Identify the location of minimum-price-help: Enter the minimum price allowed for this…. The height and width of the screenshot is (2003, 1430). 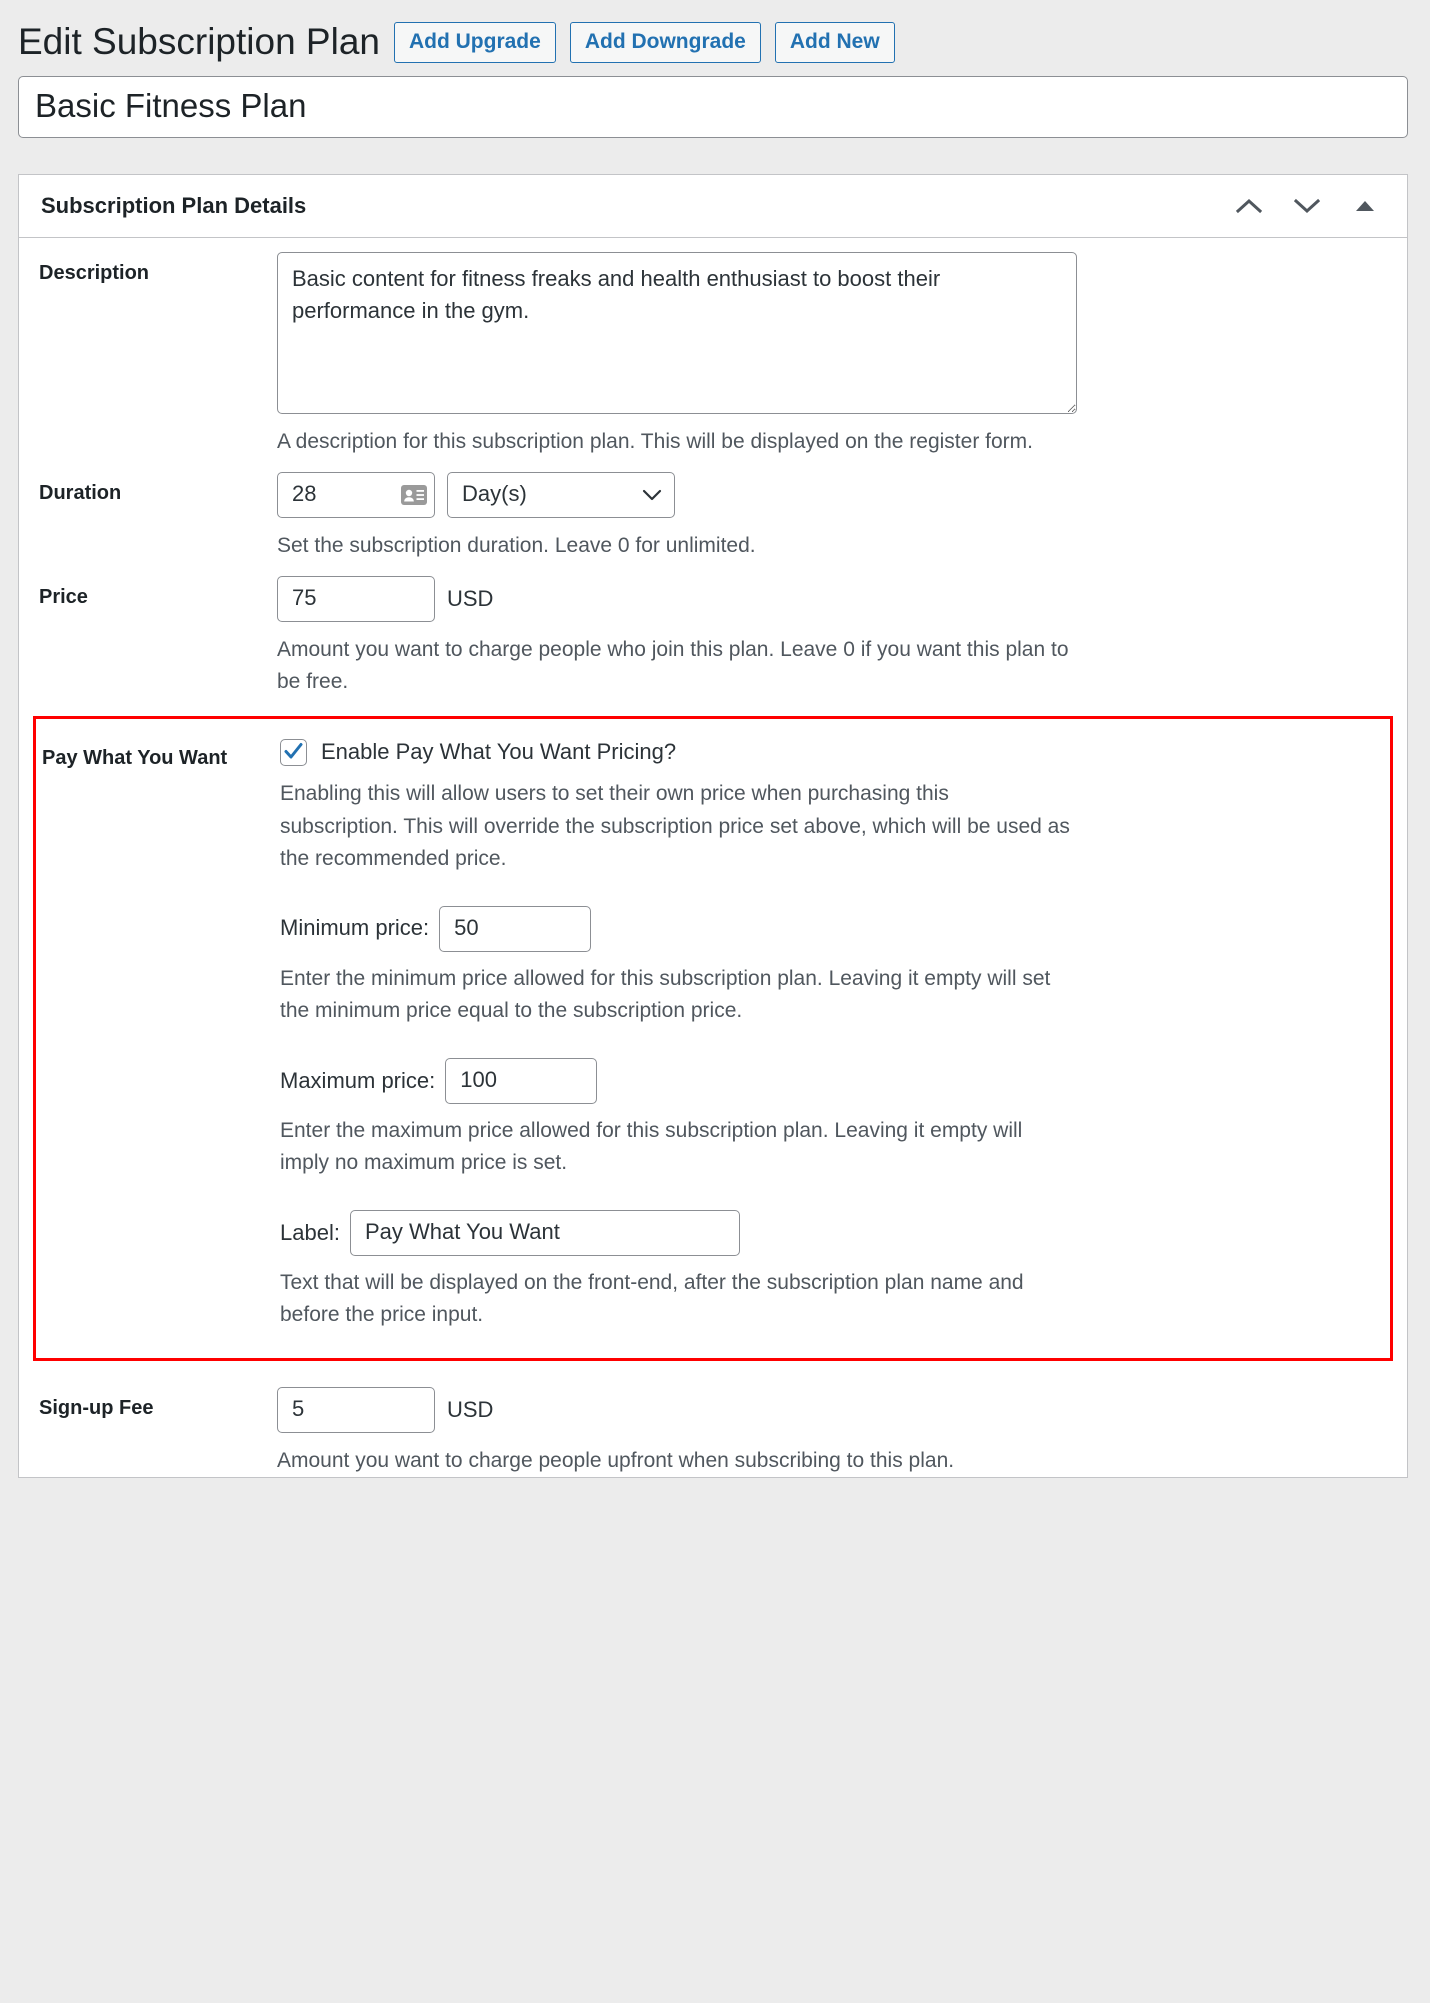
(665, 994).